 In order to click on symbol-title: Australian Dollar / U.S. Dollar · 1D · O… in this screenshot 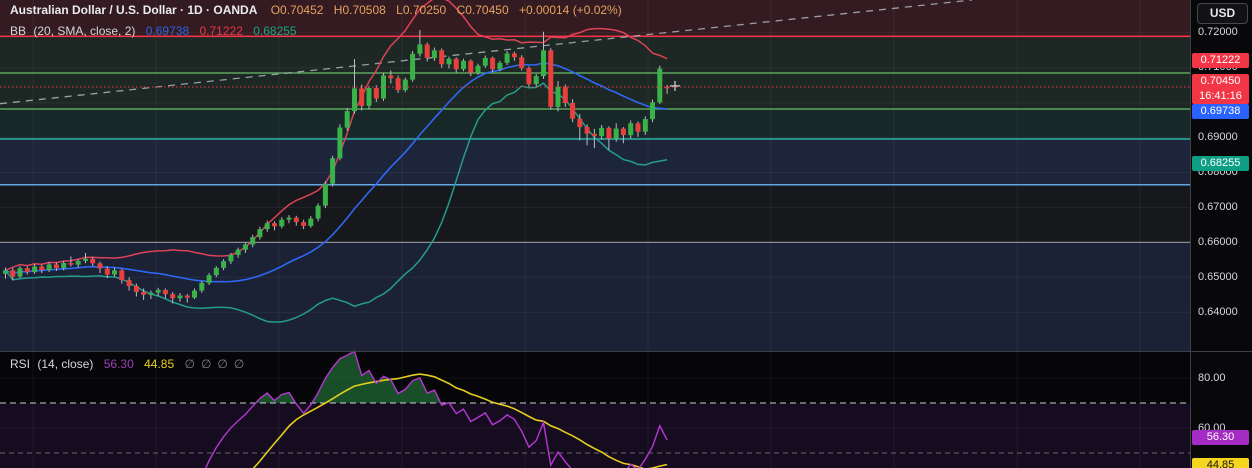, I will do `click(134, 10)`.